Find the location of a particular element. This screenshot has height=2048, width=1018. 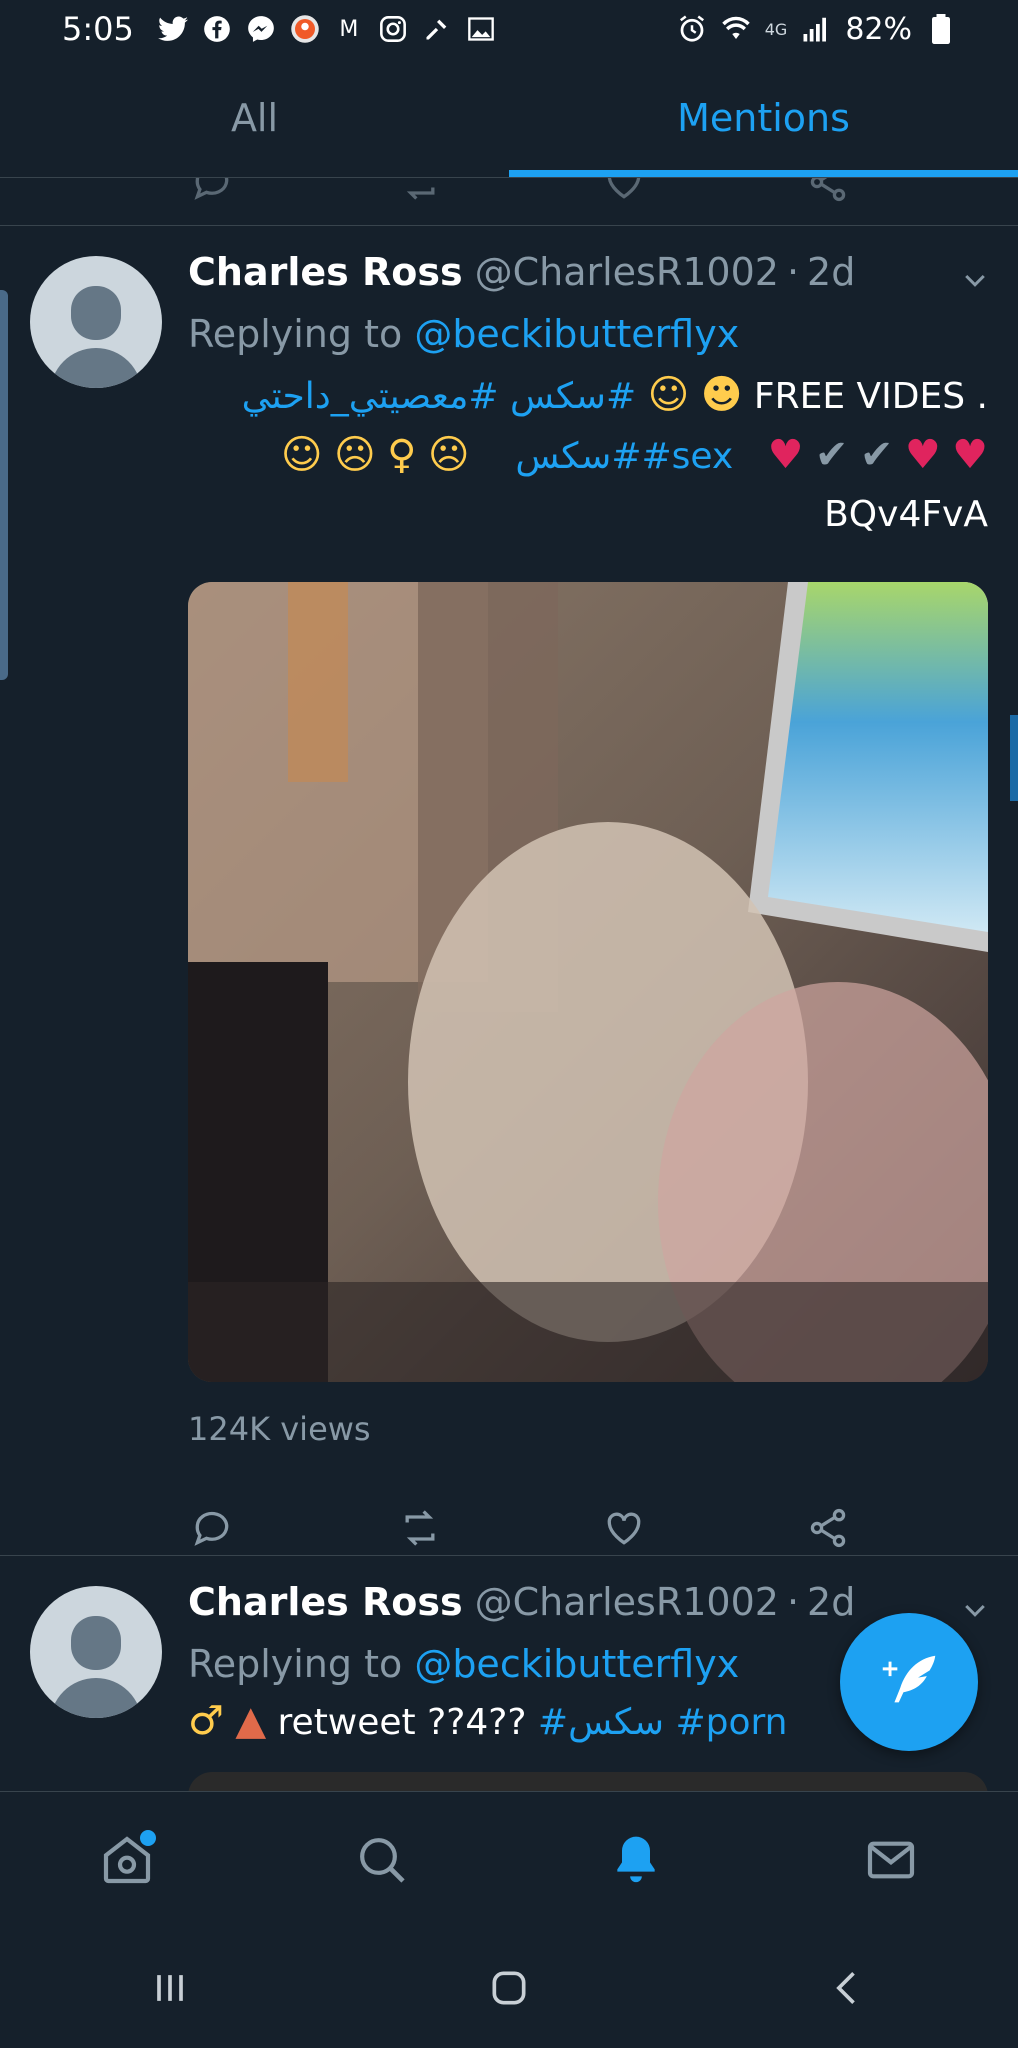

check-mark-emoji-2: ✔ is located at coordinates (876, 455).